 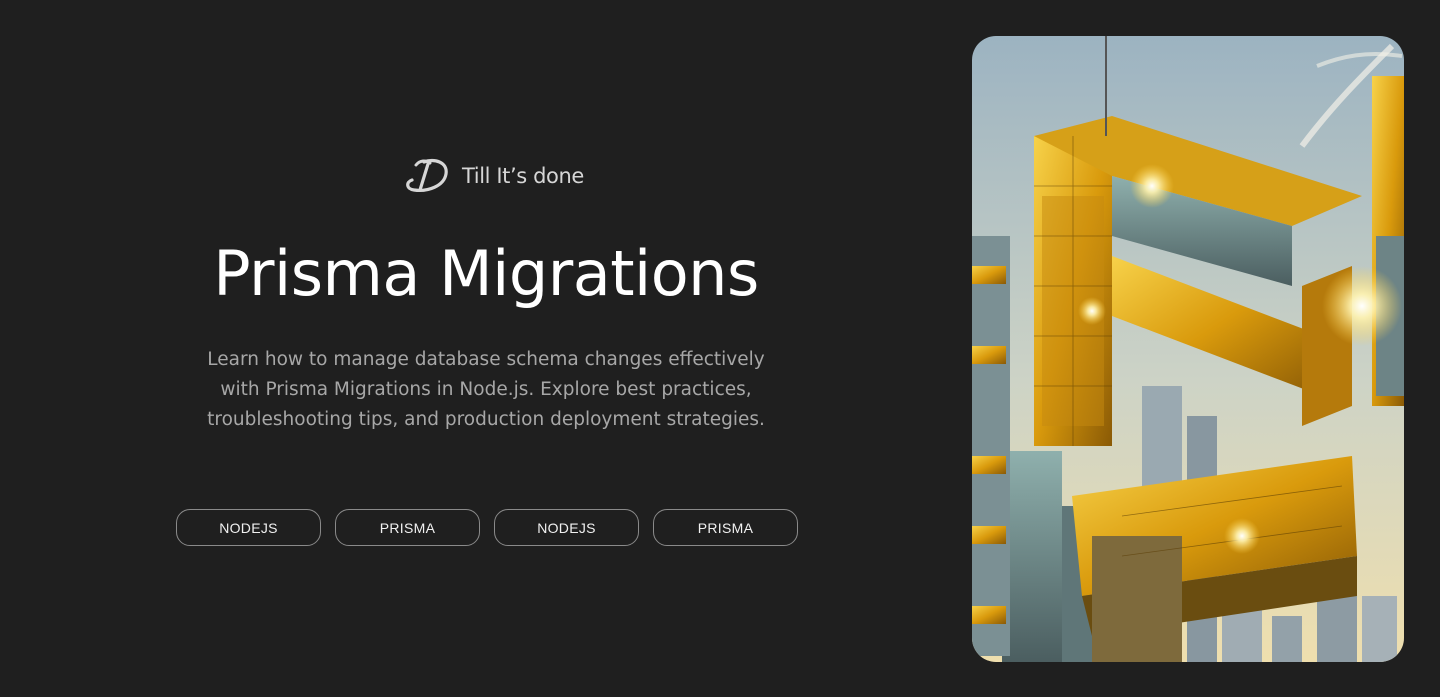 I want to click on tag-list: NODEJS PRISMA NODEJS PRISMA, so click(x=487, y=527).